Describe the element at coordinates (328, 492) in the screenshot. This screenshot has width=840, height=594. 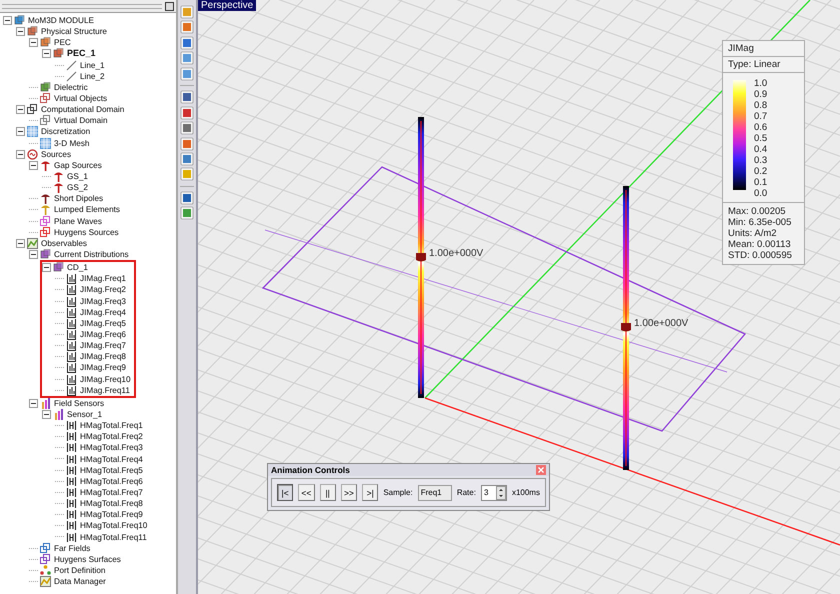
I see `playback-button: ||` at that location.